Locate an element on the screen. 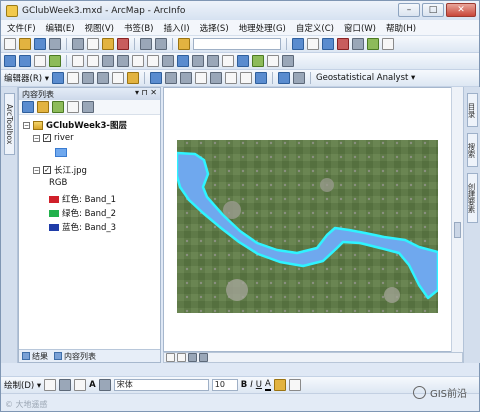 The image size is (480, 412). menu-file: 文件(F) is located at coordinates (21, 28).